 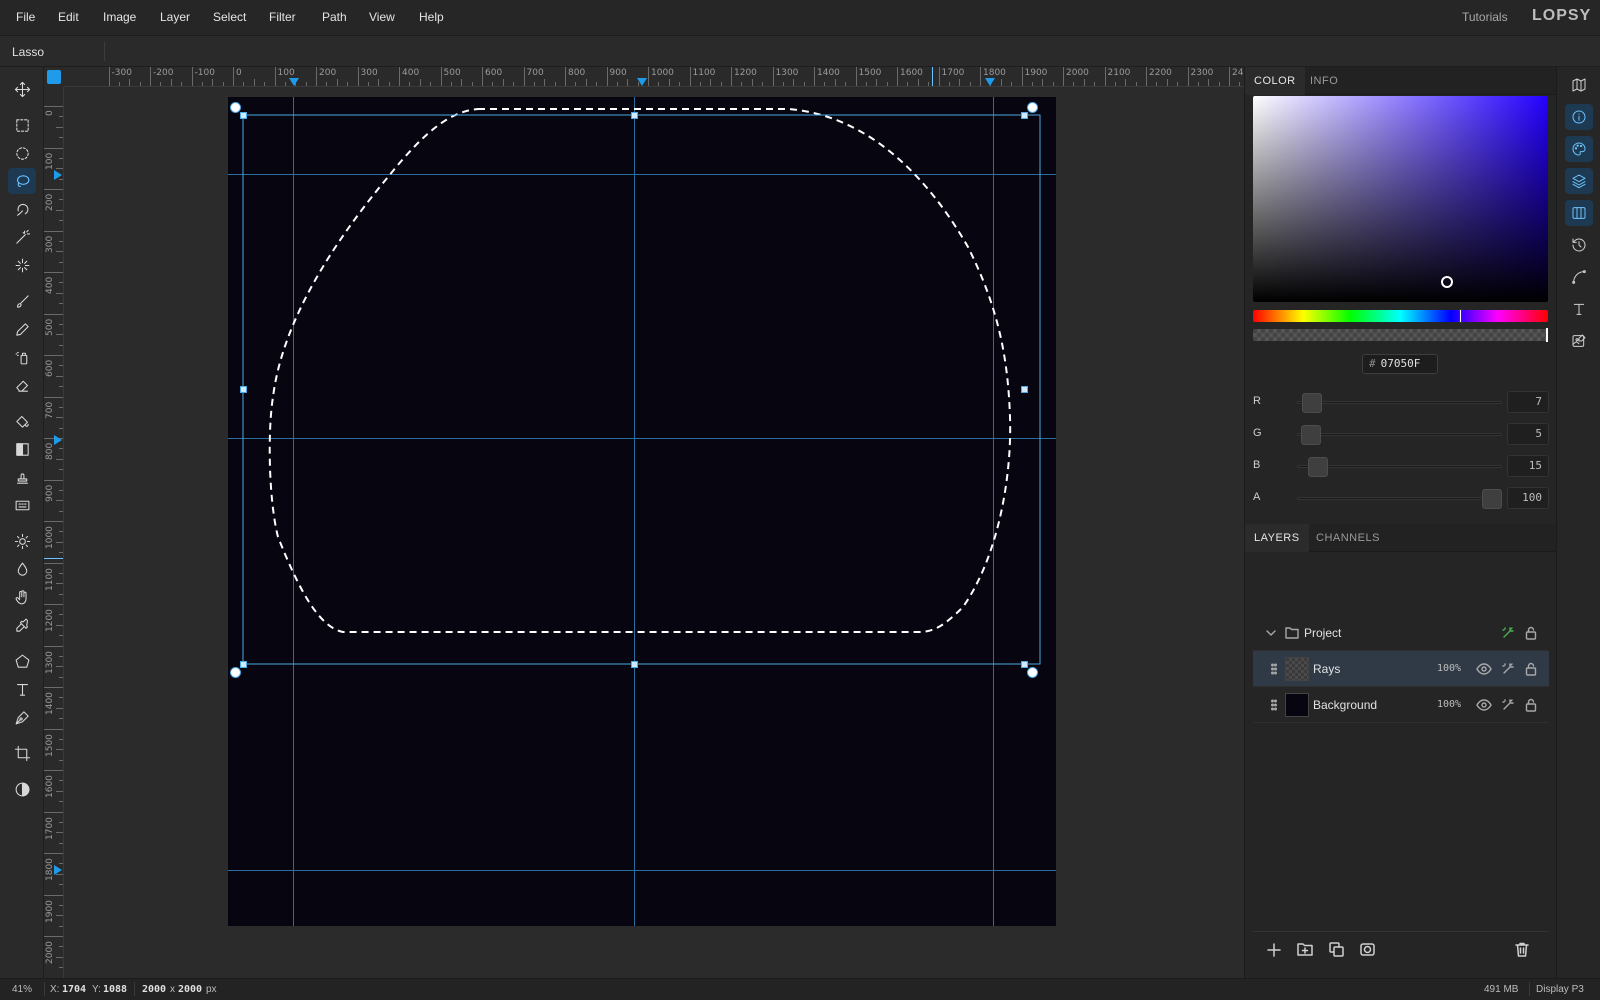 I want to click on layer-row: Background 100%, so click(x=1401, y=705).